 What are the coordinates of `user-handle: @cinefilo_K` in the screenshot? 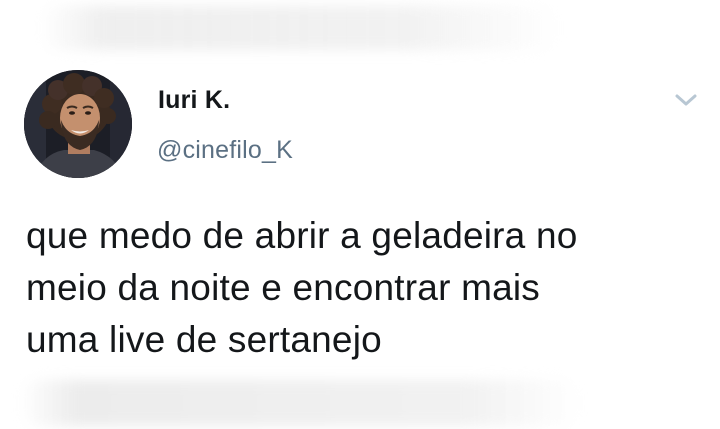 It's located at (225, 150).